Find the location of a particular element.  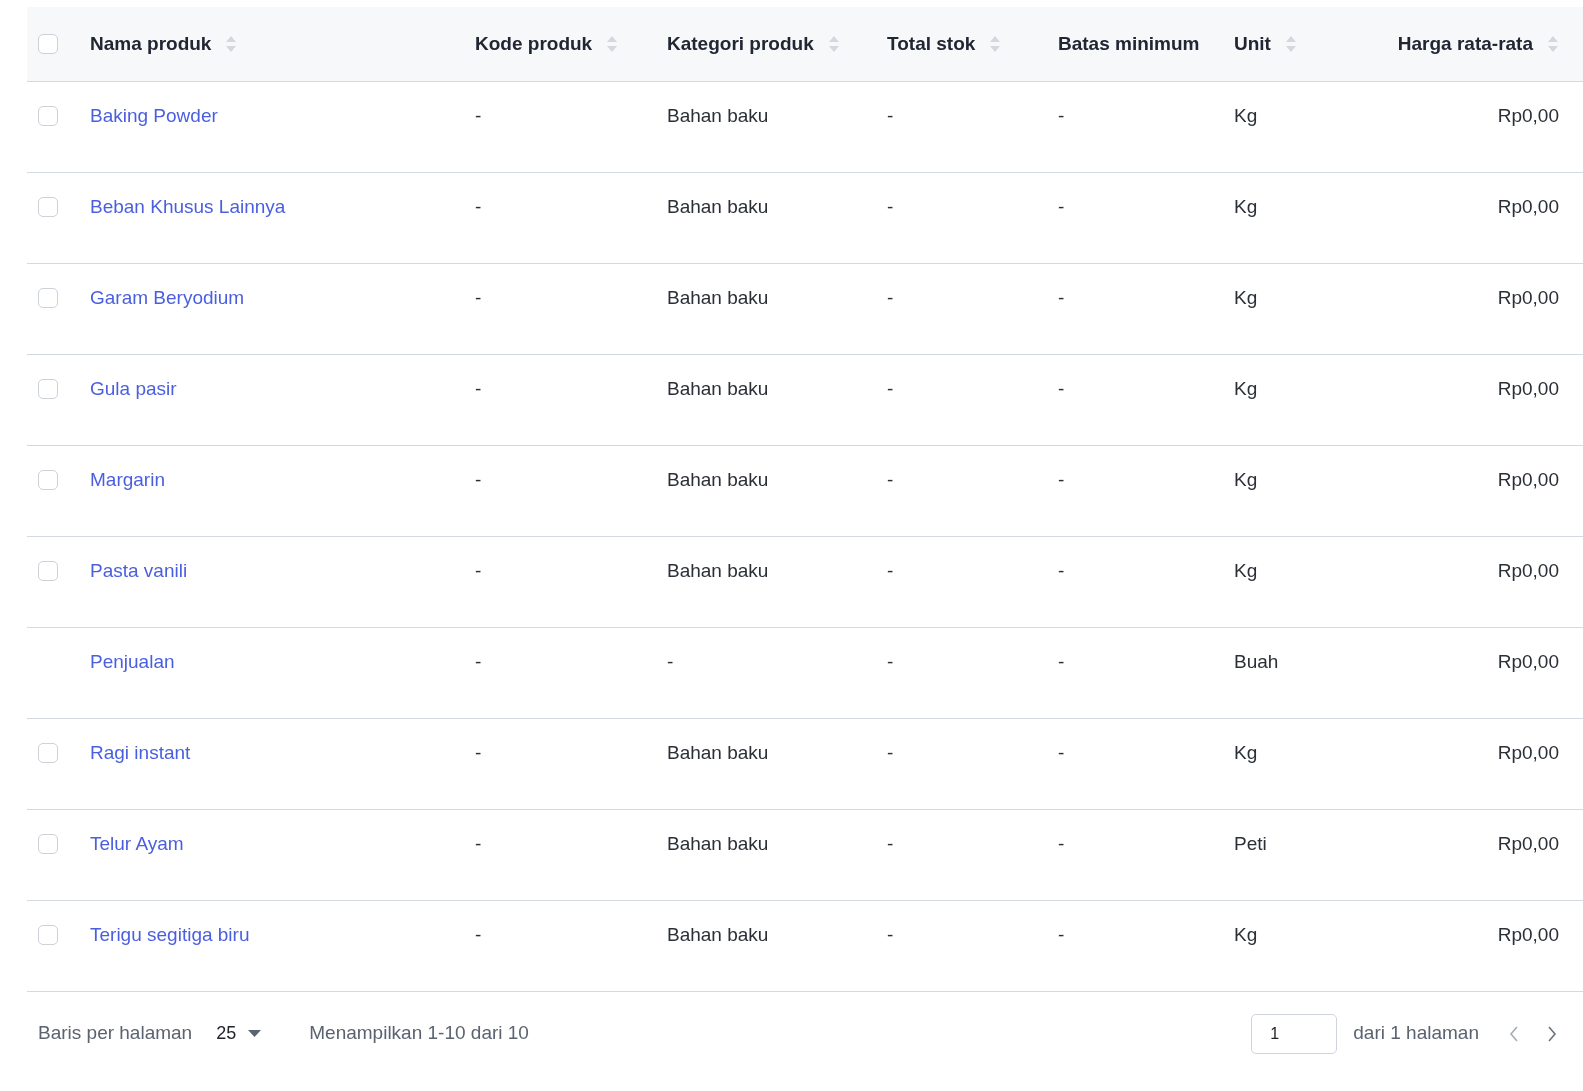

product-name-link: Beban Khusus Lainnya is located at coordinates (188, 206).